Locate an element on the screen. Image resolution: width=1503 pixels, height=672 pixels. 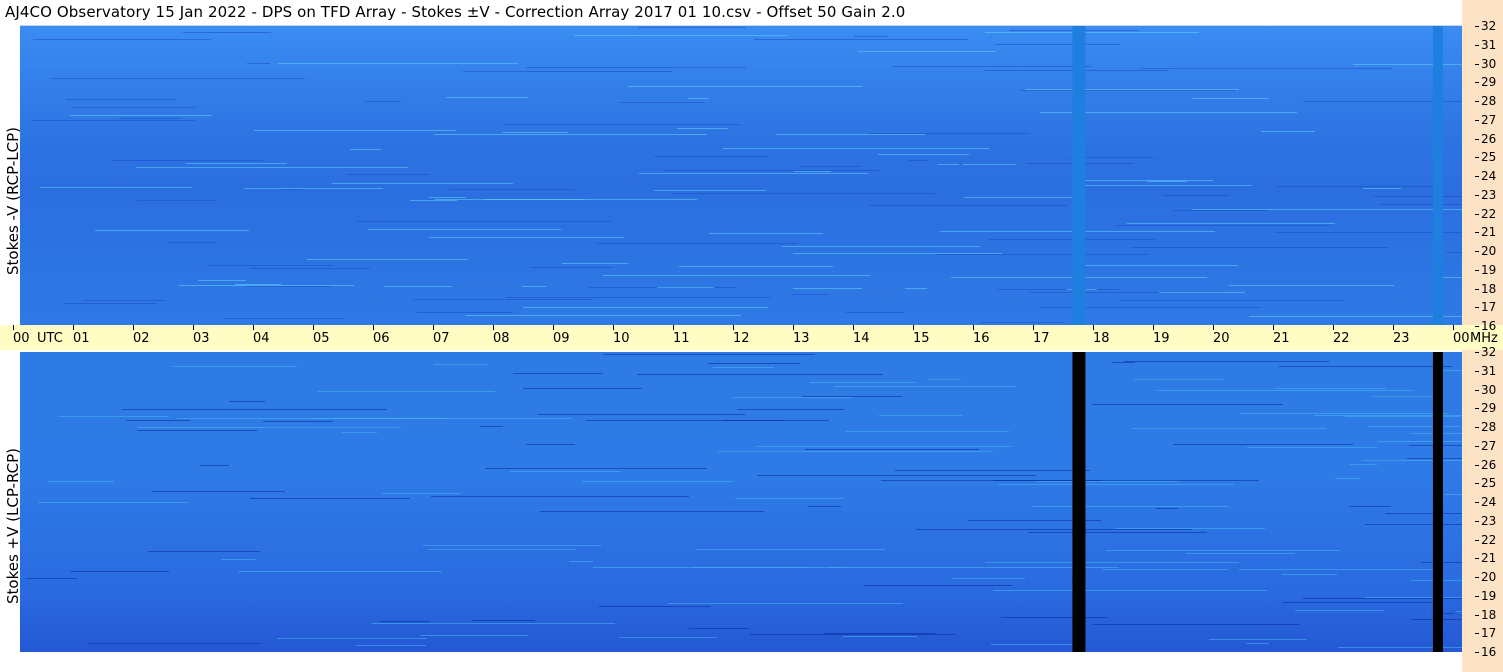
mhz-tick-label: 21 is located at coordinates (1485, 558).